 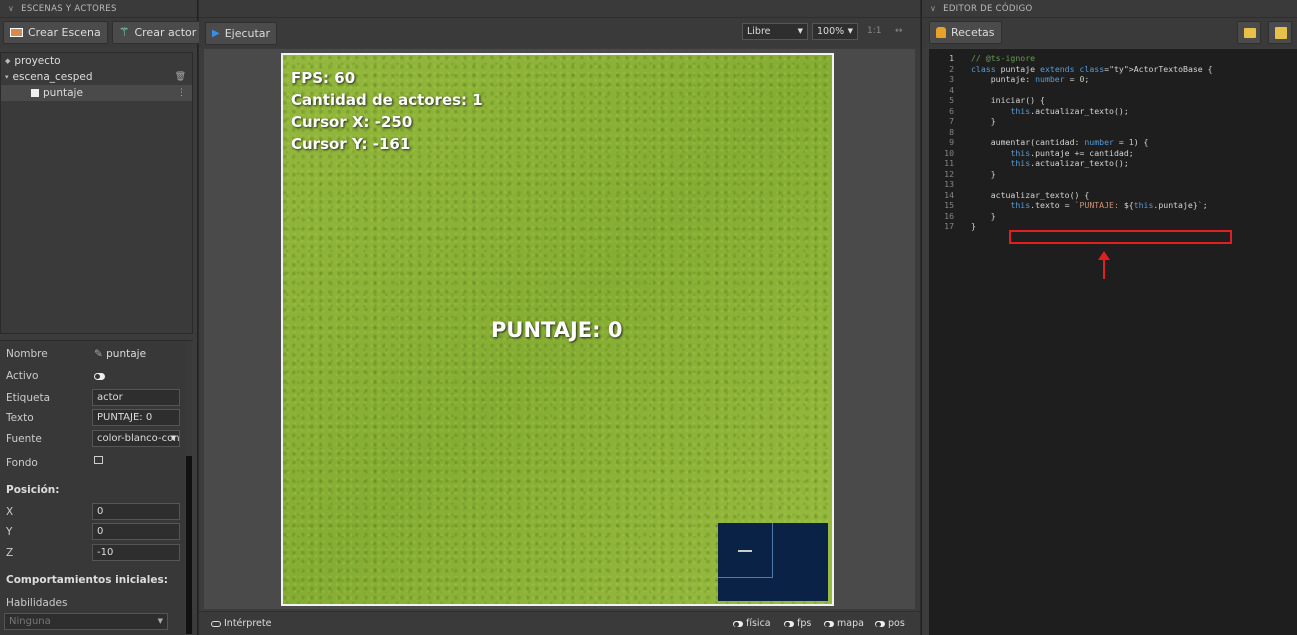 I want to click on code-editor-header: ∨ EDITOR DE CÓDIGO, so click(x=1109, y=9).